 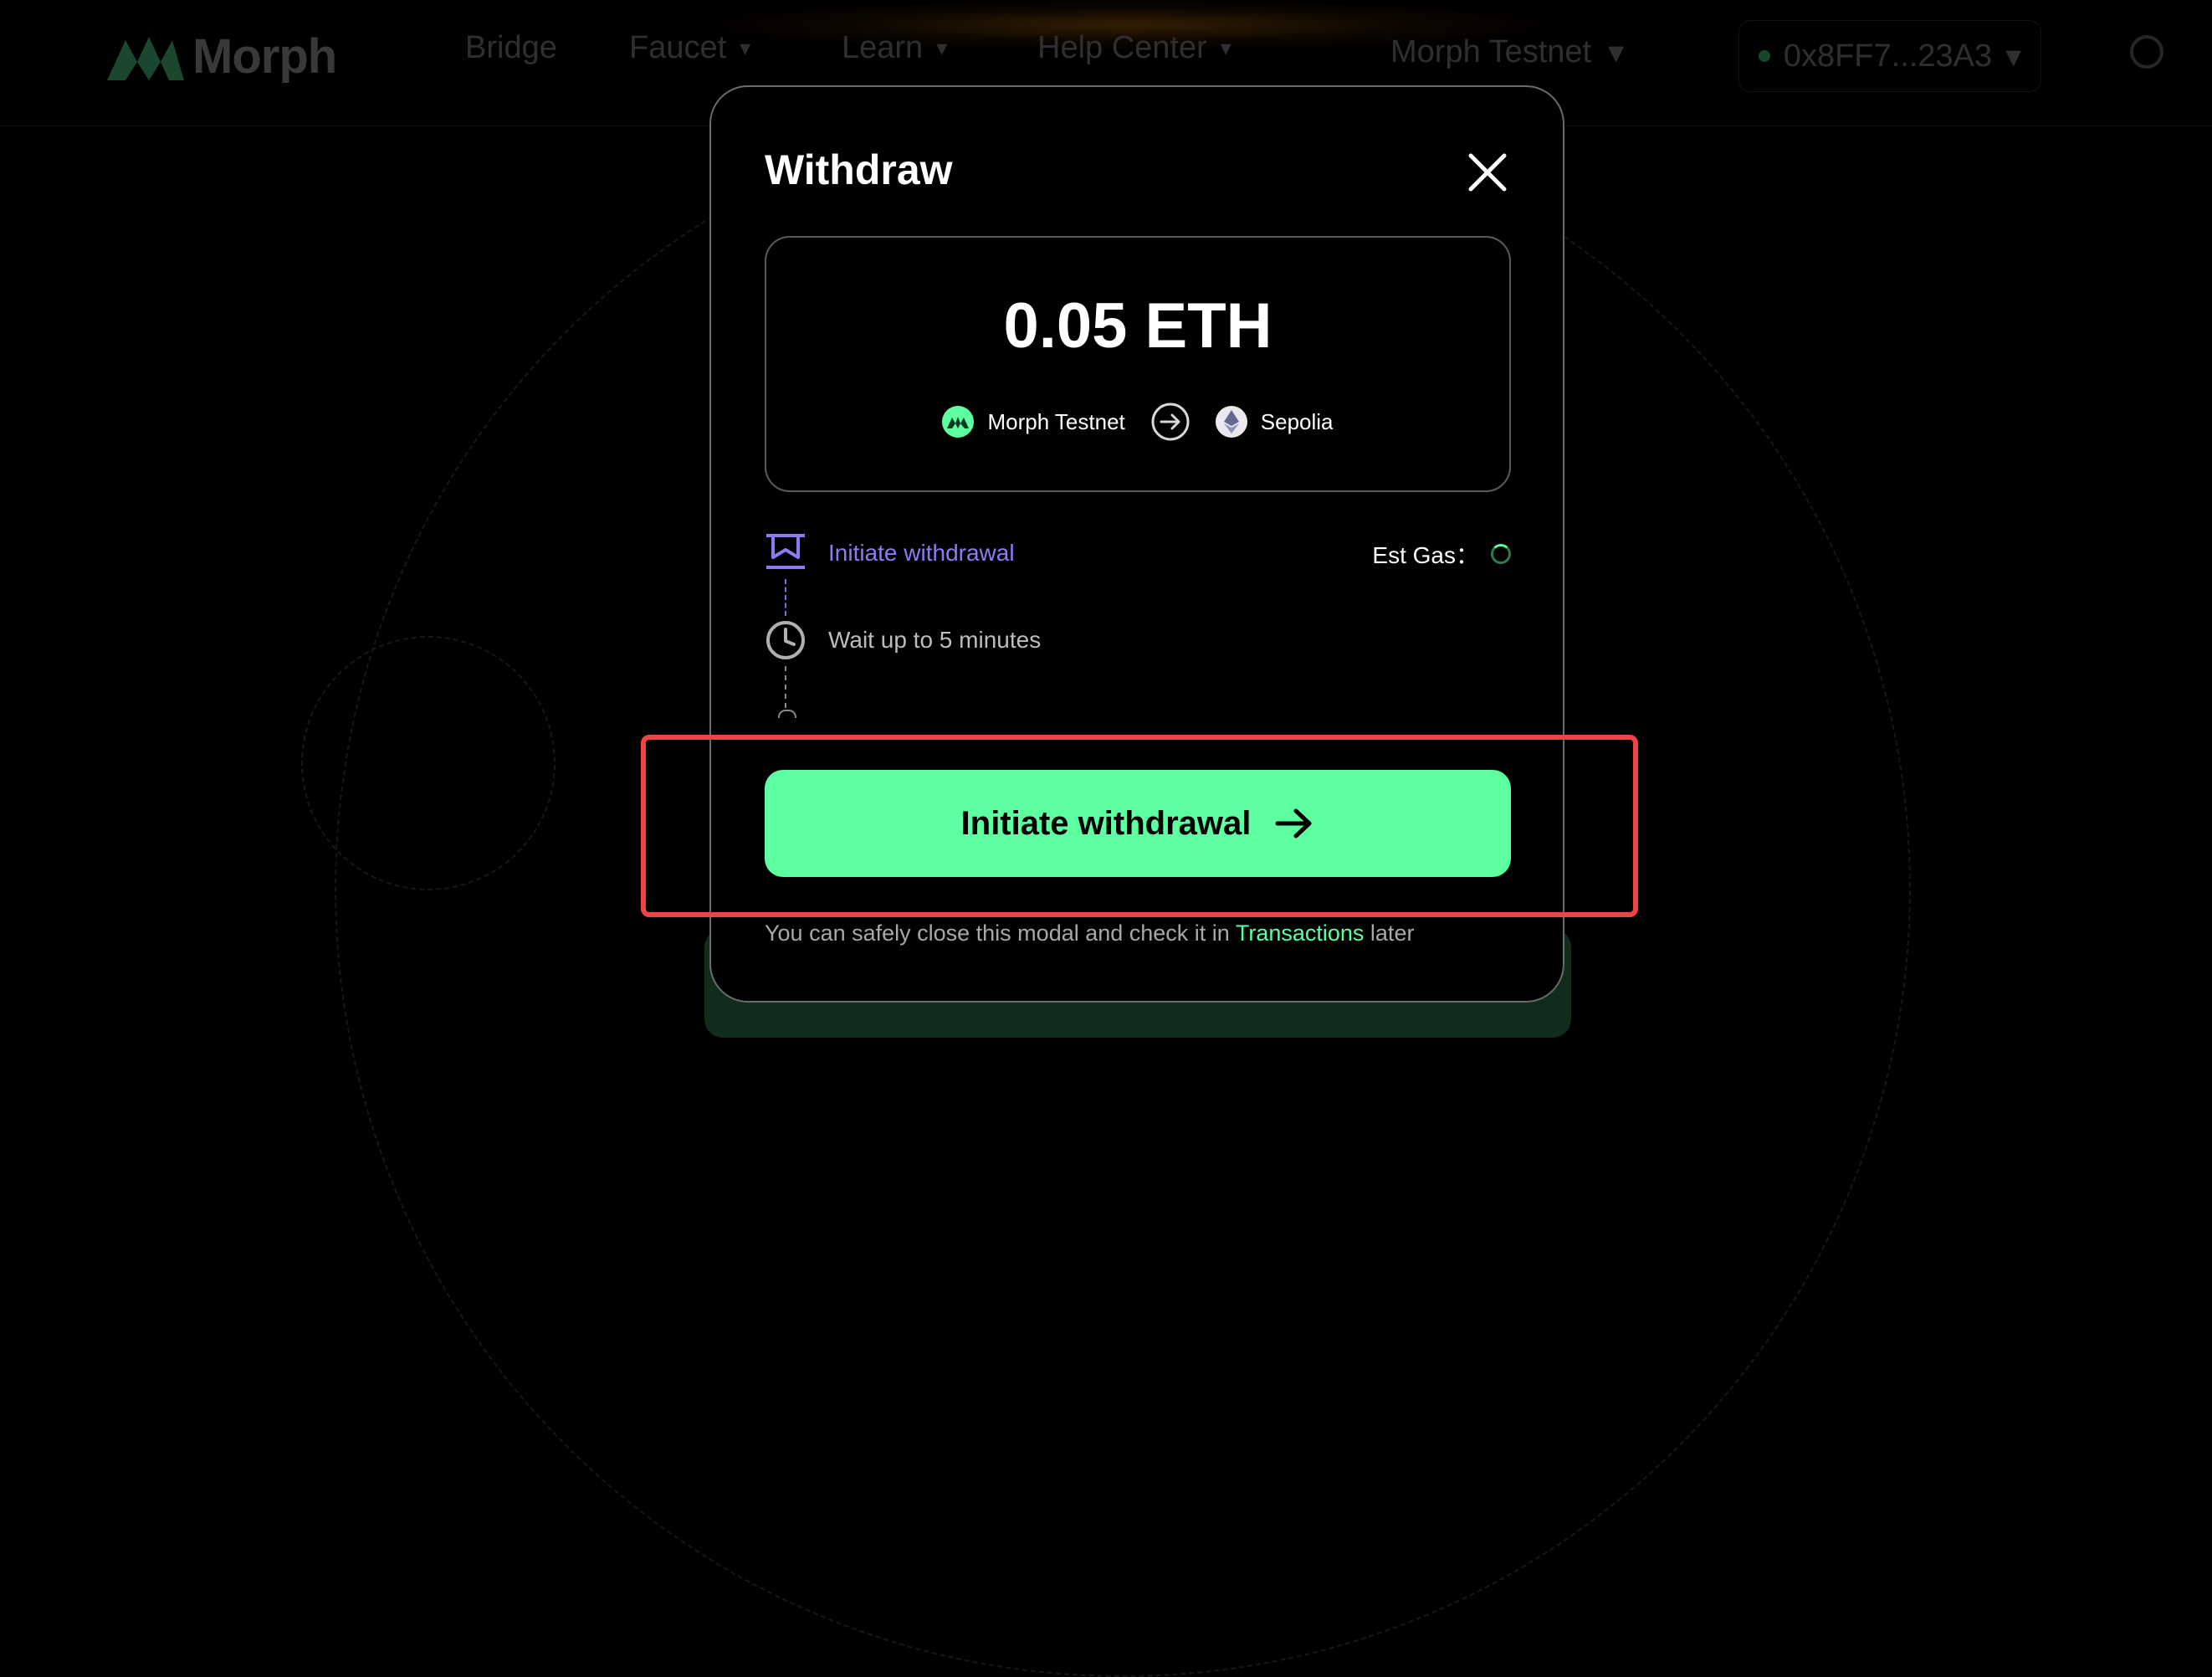 I want to click on from-chain-label: Morph Testnet, so click(x=1056, y=421).